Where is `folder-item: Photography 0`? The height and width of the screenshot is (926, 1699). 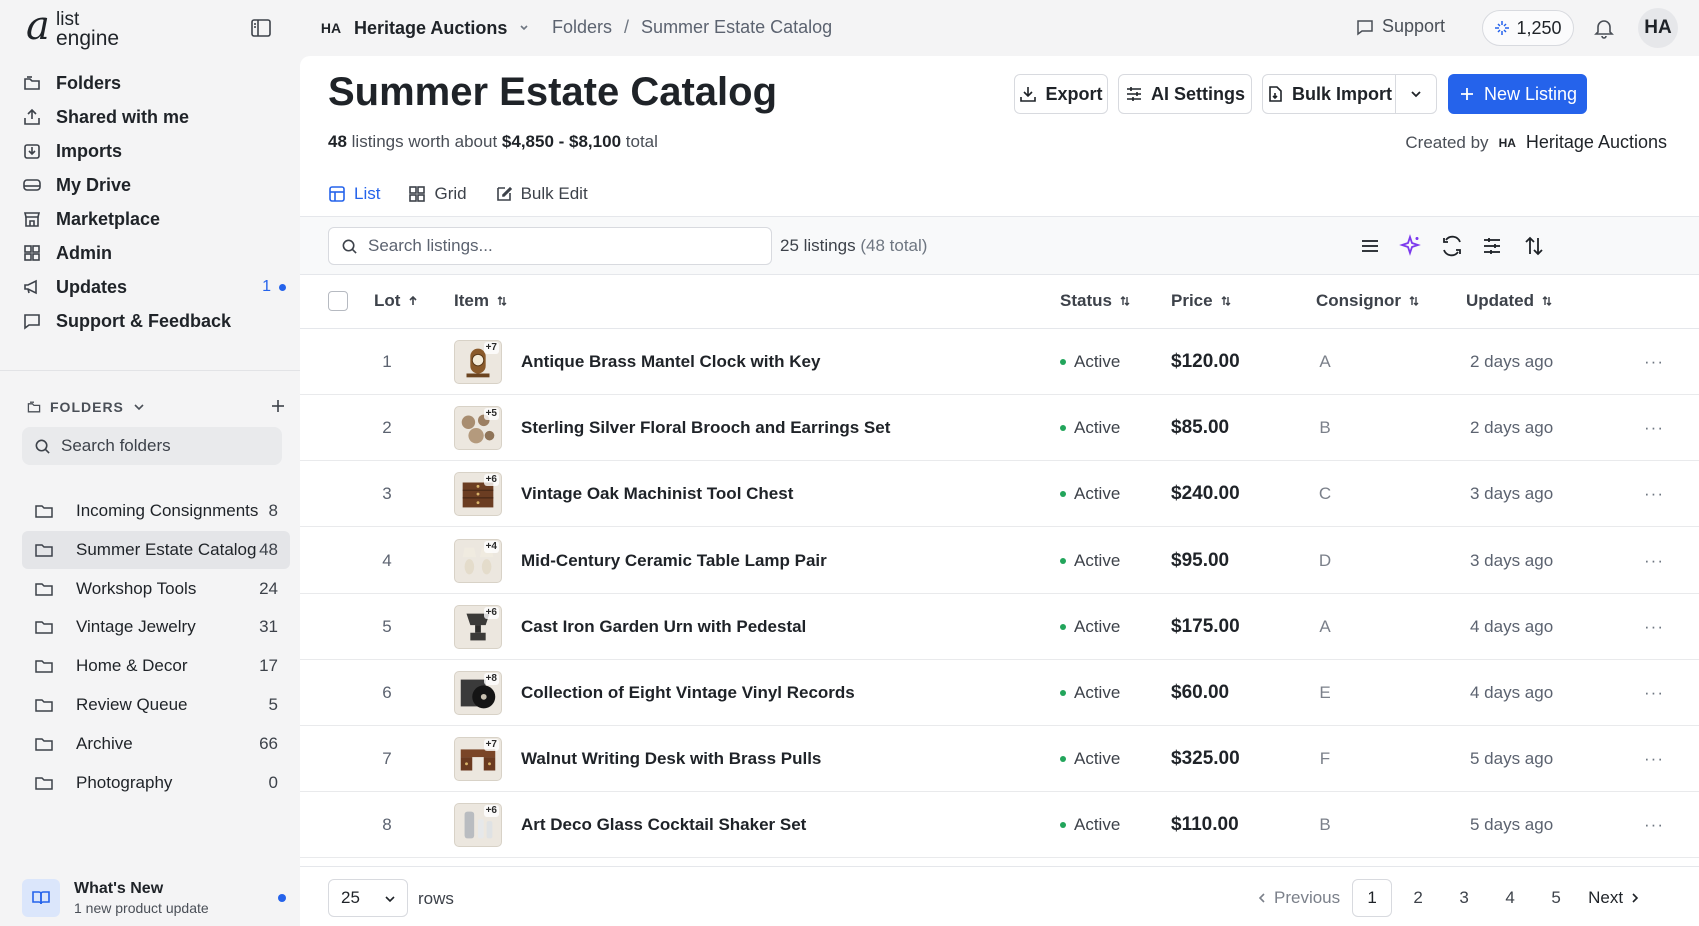 folder-item: Photography 0 is located at coordinates (156, 783).